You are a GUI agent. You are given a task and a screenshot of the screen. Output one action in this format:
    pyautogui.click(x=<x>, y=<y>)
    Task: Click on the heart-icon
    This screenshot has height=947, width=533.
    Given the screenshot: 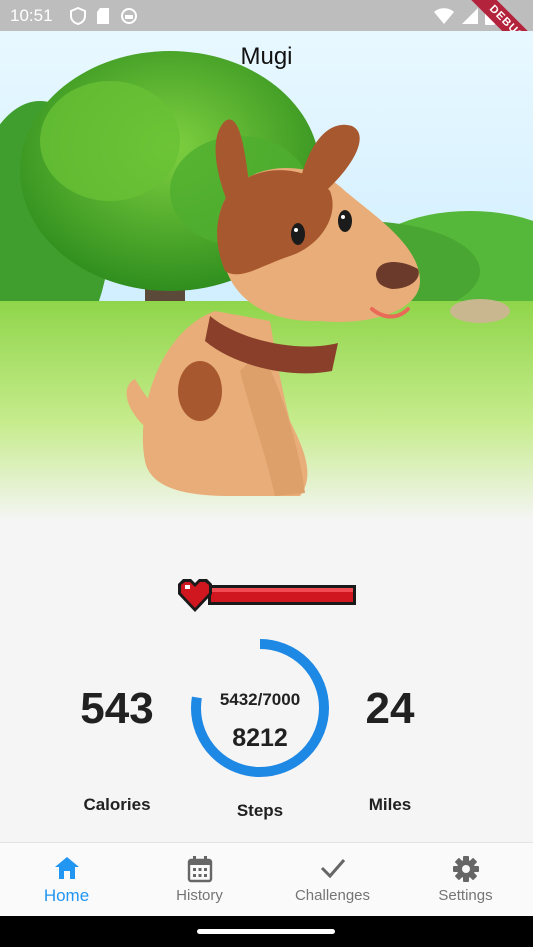 What is the action you would take?
    pyautogui.click(x=195, y=595)
    